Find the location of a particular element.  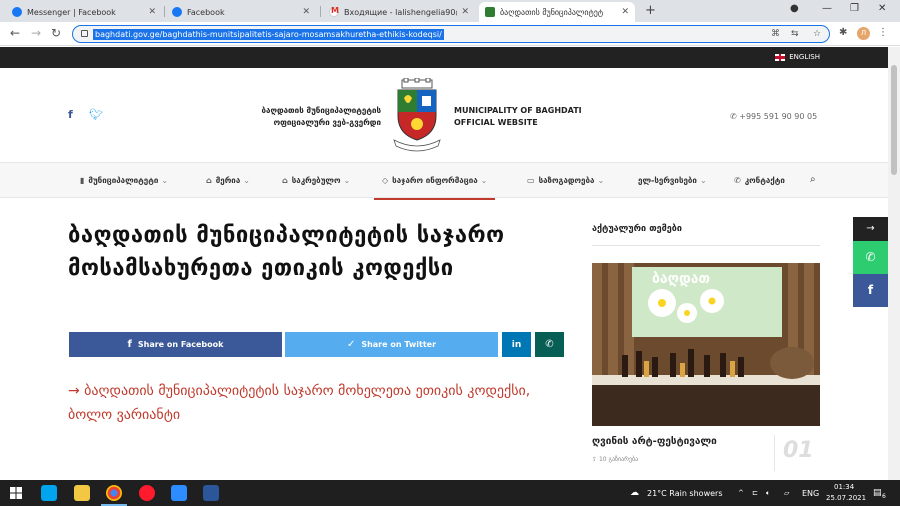

nav-society: ▭ საზოგადოება ⌄ is located at coordinates (565, 180).